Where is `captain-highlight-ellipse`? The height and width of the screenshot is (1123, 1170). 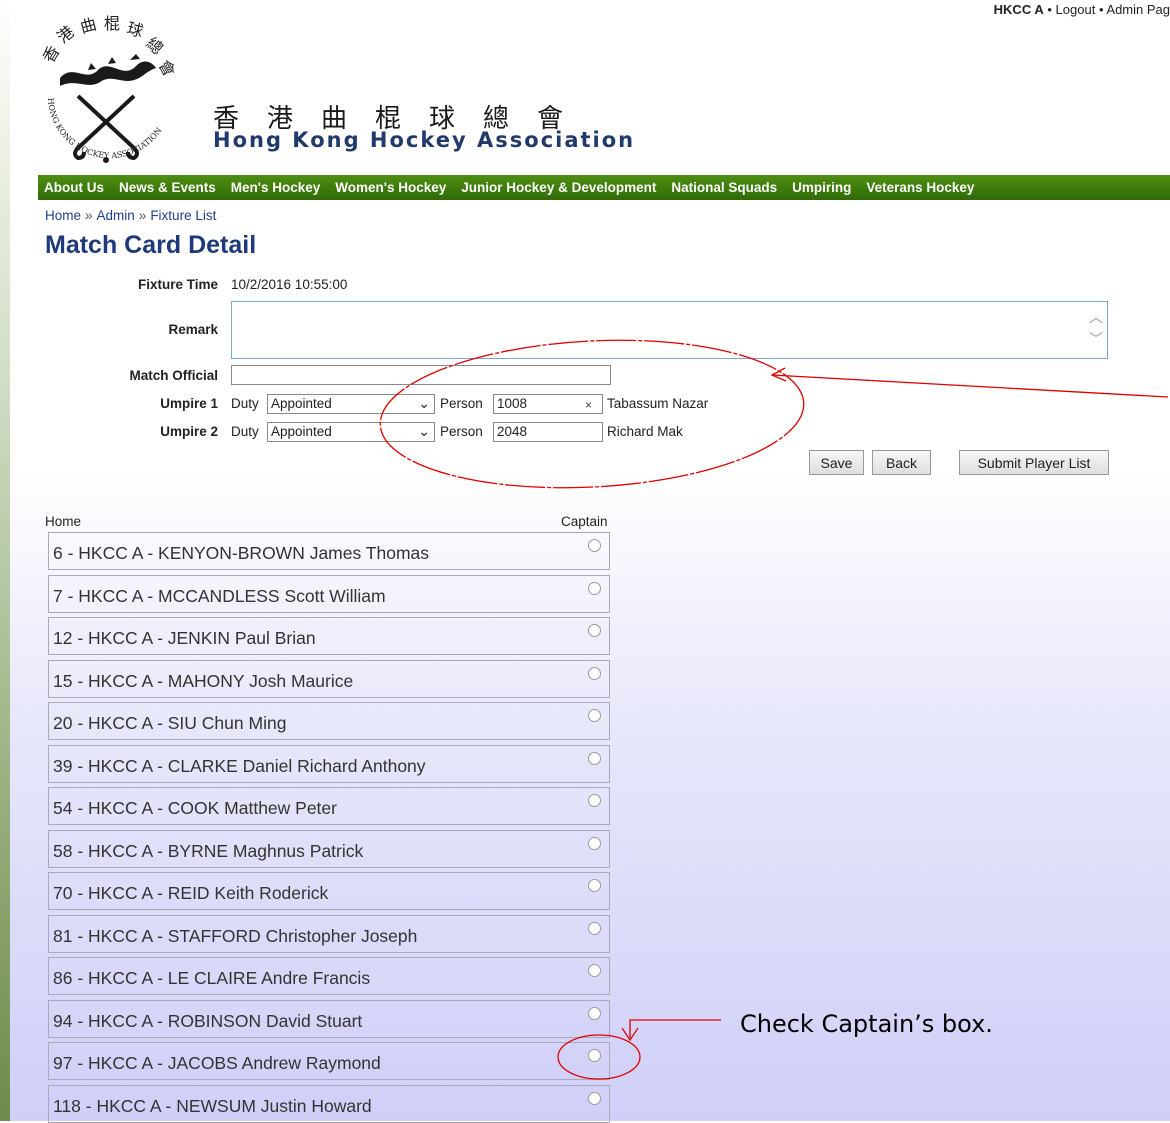
captain-highlight-ellipse is located at coordinates (599, 1057).